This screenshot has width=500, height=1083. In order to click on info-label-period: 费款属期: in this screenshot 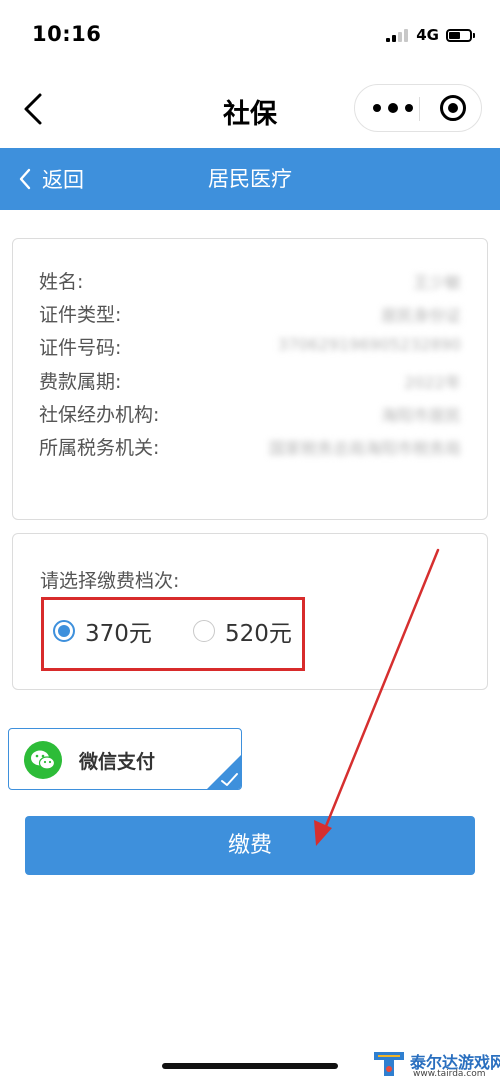, I will do `click(80, 382)`.